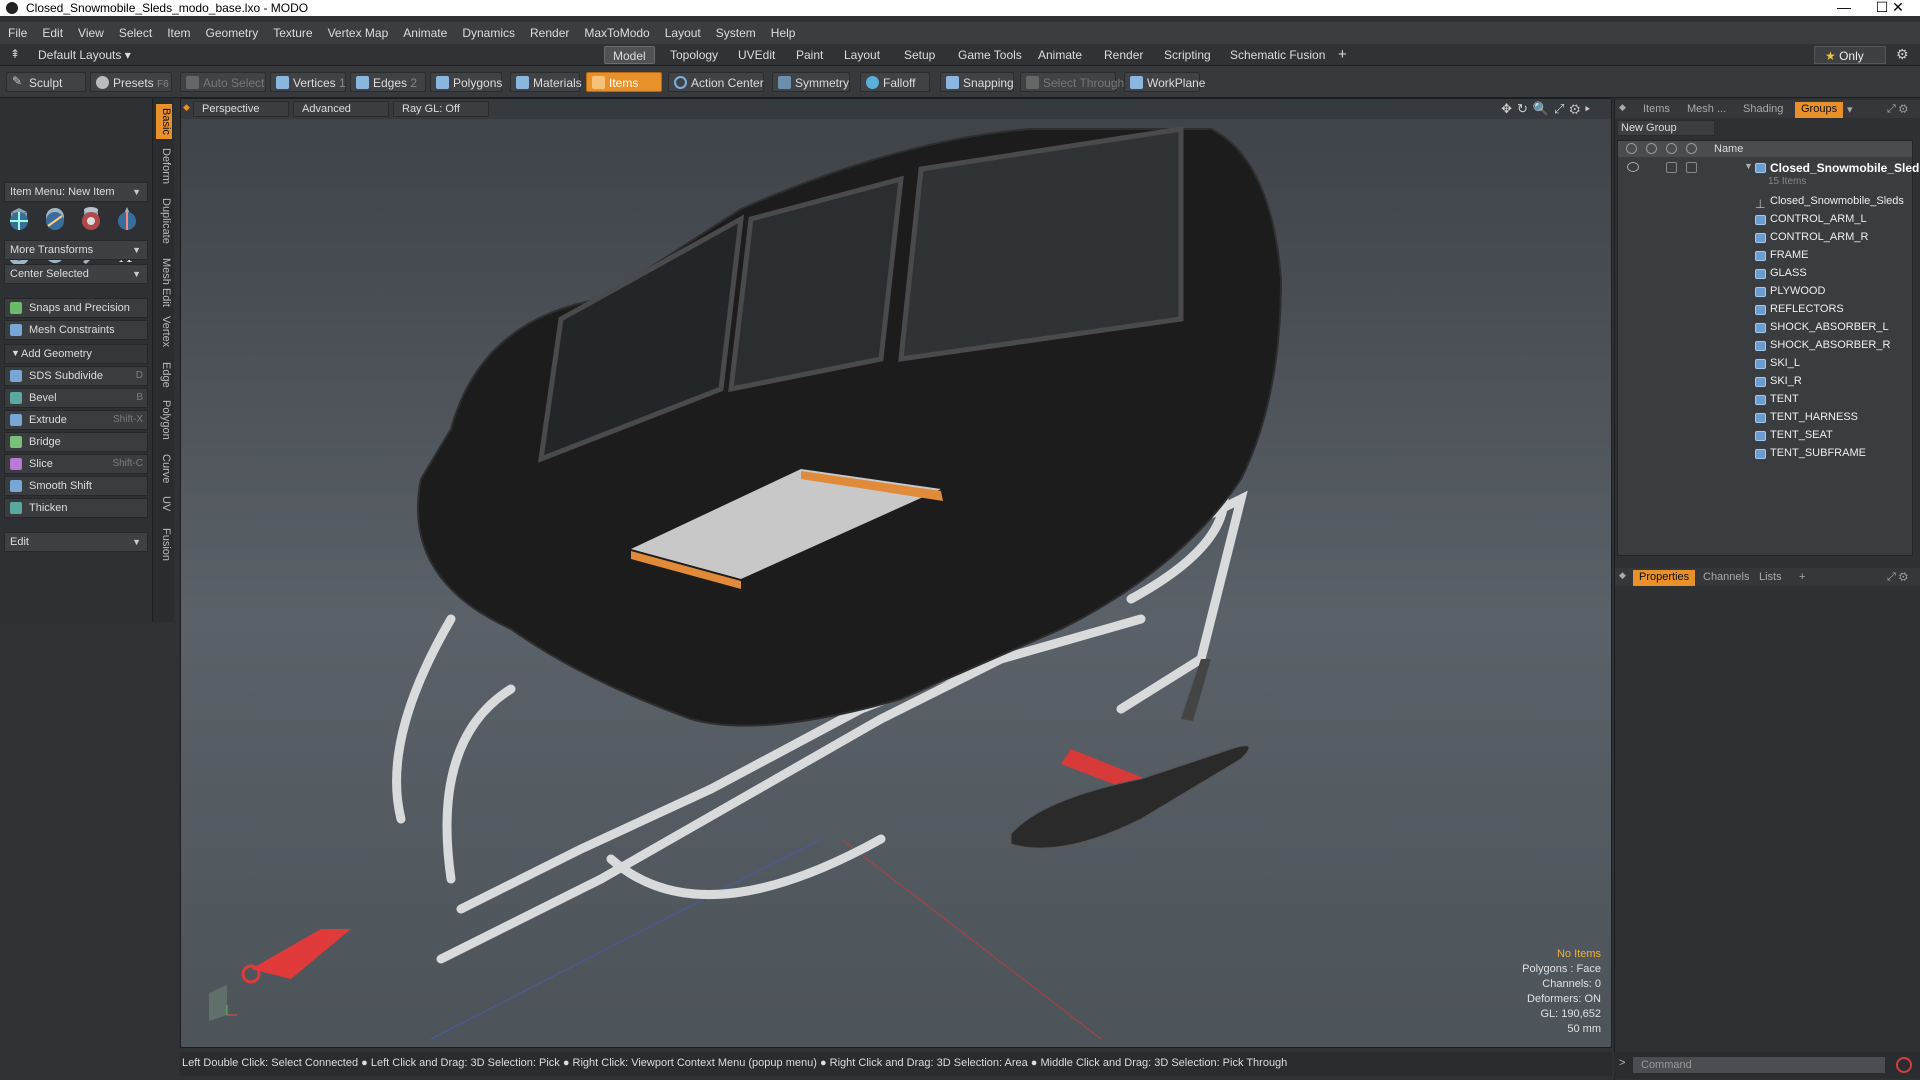  What do you see at coordinates (90, 31) in the screenshot?
I see `menu-view: View` at bounding box center [90, 31].